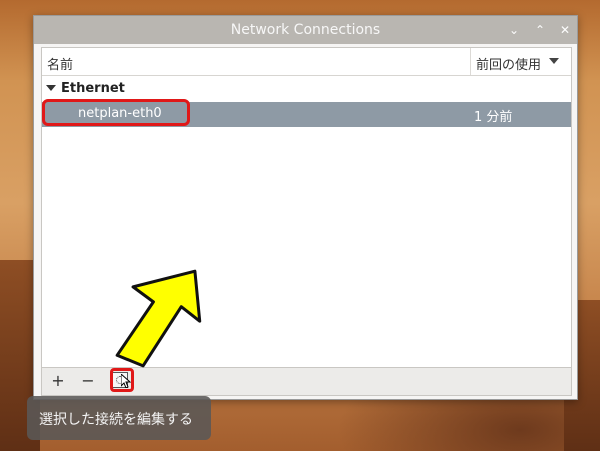  Describe the element at coordinates (508, 63) in the screenshot. I see `column-header-last-used: 前回の使用` at that location.